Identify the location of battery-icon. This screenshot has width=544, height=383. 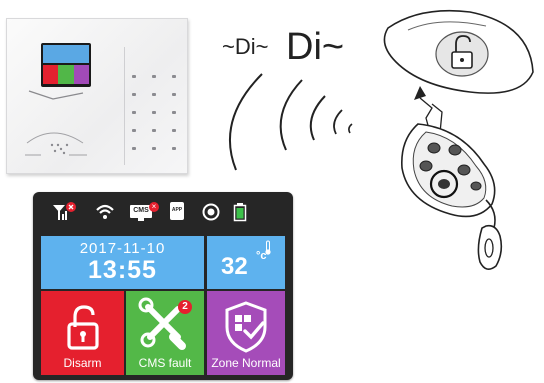
(240, 212).